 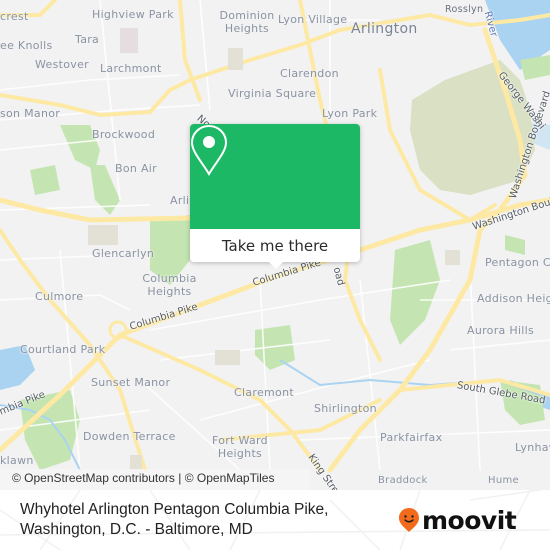 What do you see at coordinates (517, 262) in the screenshot?
I see `place-label: Pentagon Ci` at bounding box center [517, 262].